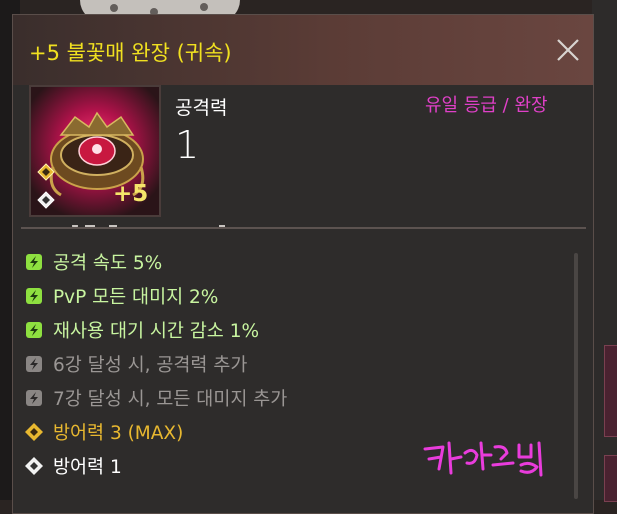 This screenshot has width=617, height=514. I want to click on effect-row: 6강 달성 시, 공격력 추가, so click(293, 364).